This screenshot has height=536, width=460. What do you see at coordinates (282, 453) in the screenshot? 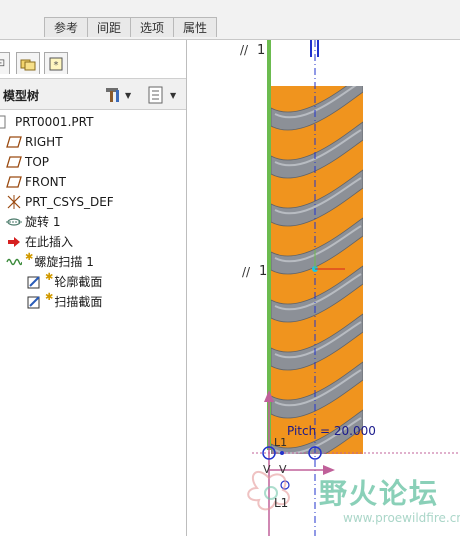
I see `vertex-marker` at bounding box center [282, 453].